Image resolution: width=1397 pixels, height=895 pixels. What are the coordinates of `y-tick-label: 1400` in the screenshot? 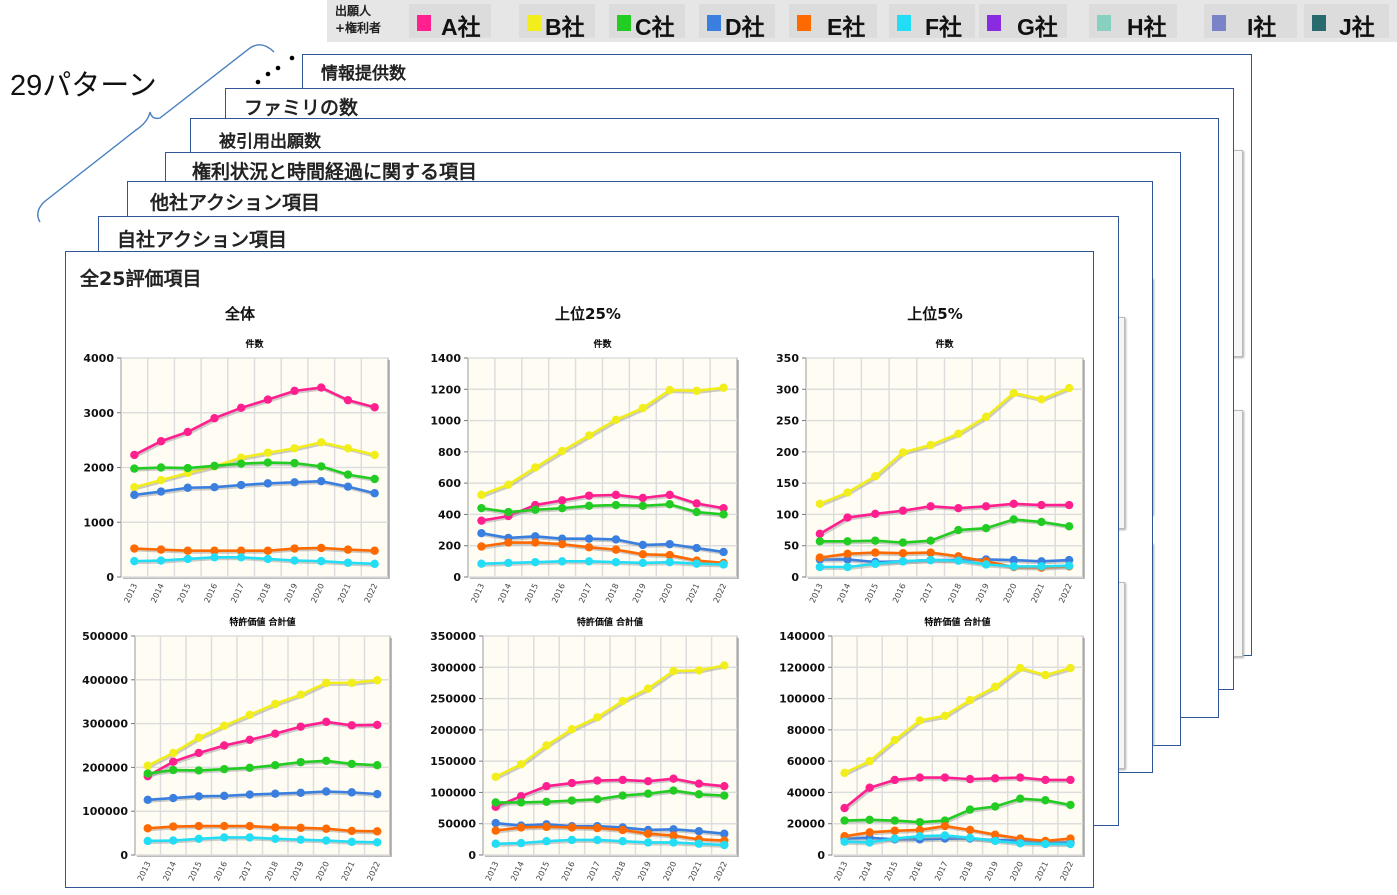 It's located at (445, 358).